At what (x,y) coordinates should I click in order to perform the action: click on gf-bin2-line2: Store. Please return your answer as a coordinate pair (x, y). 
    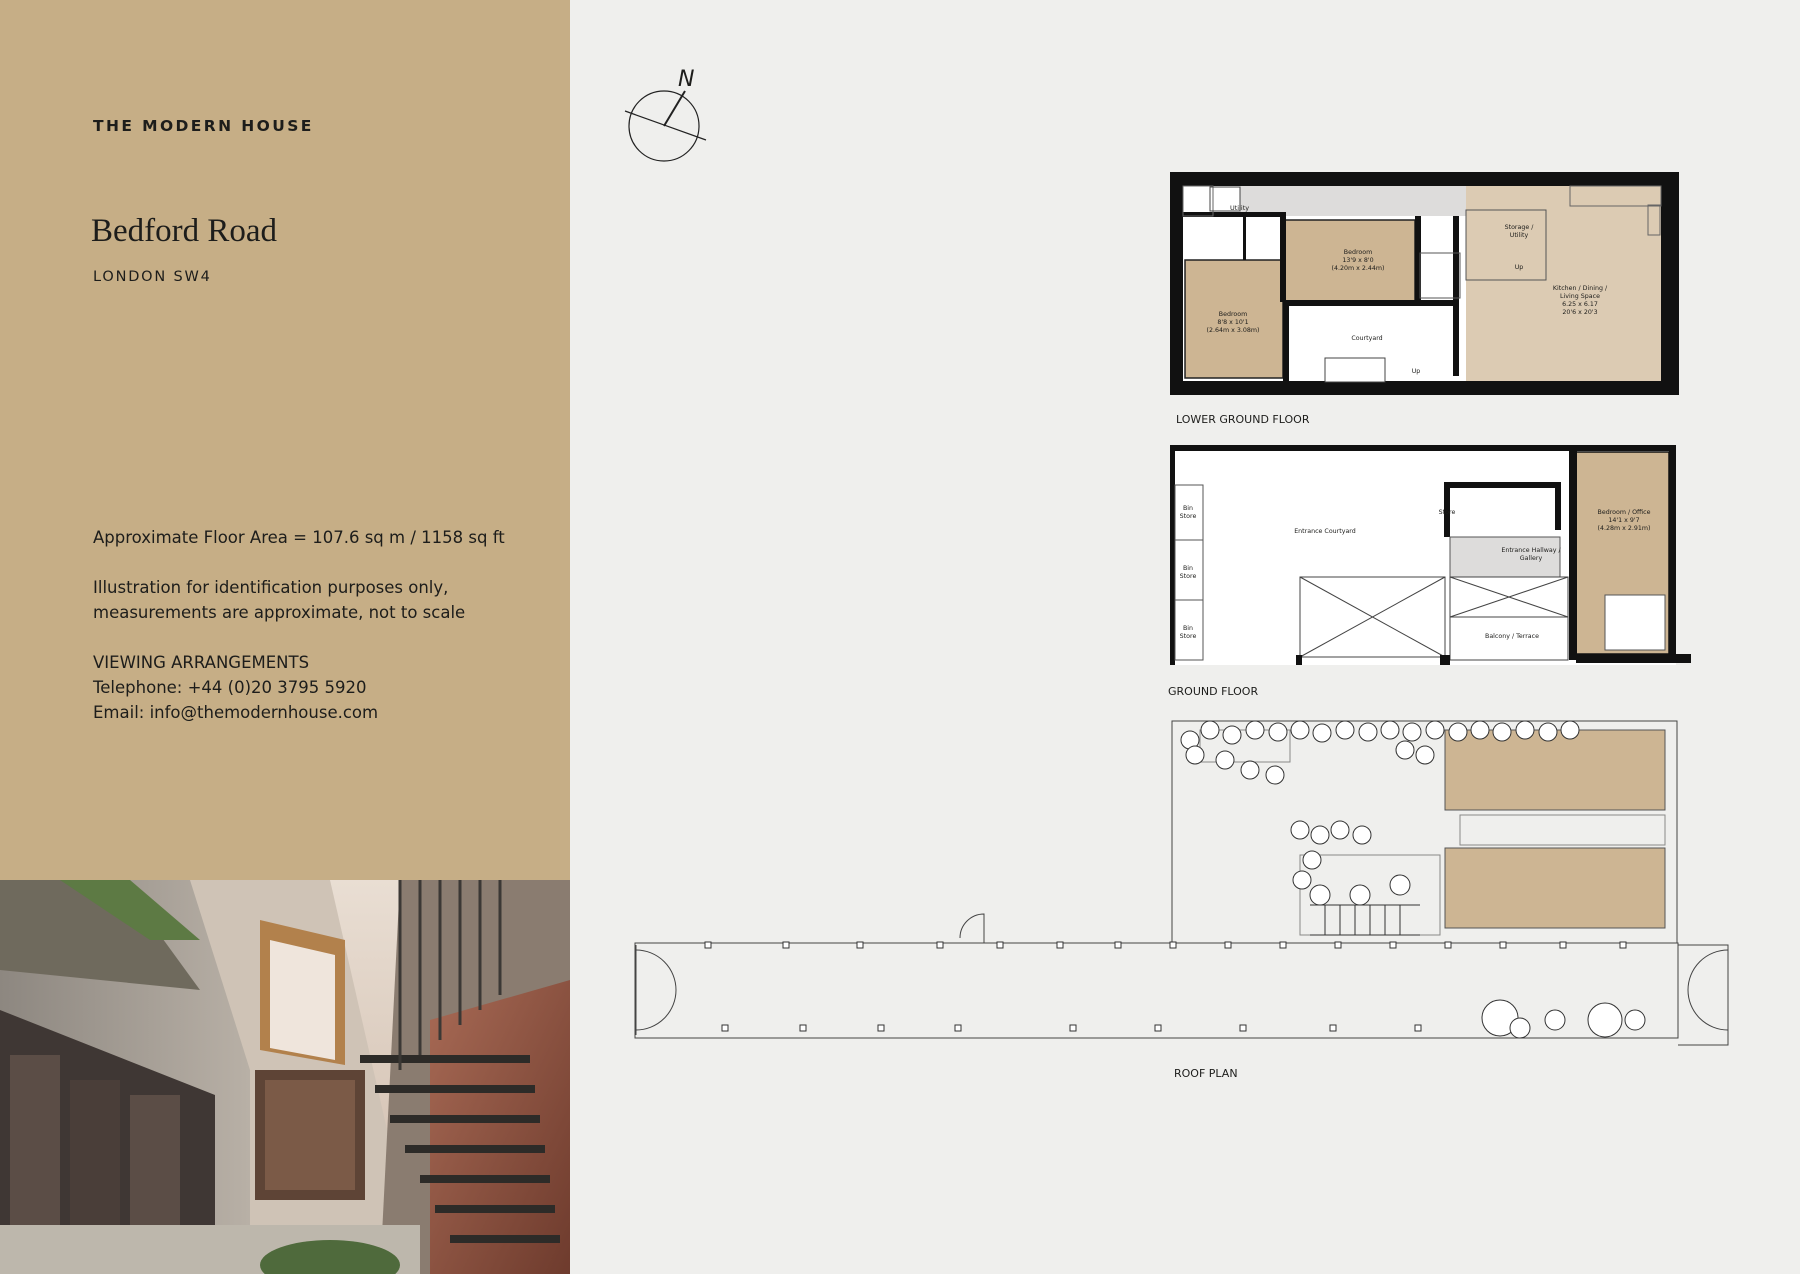
    Looking at the image, I should click on (1188, 576).